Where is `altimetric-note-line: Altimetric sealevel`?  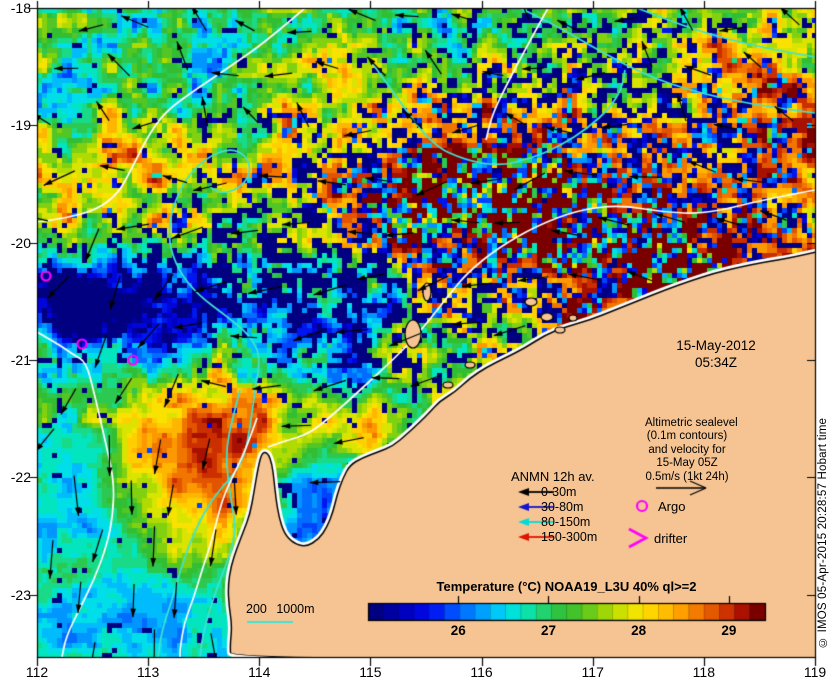
altimetric-note-line: Altimetric sealevel is located at coordinates (691, 423).